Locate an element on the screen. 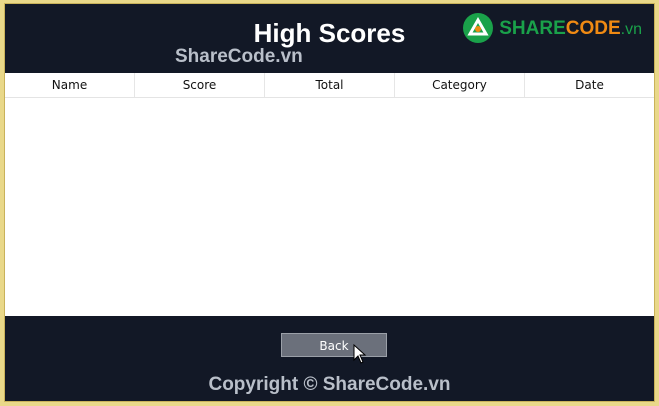  watermark-text: ShareCode.vn is located at coordinates (239, 56).